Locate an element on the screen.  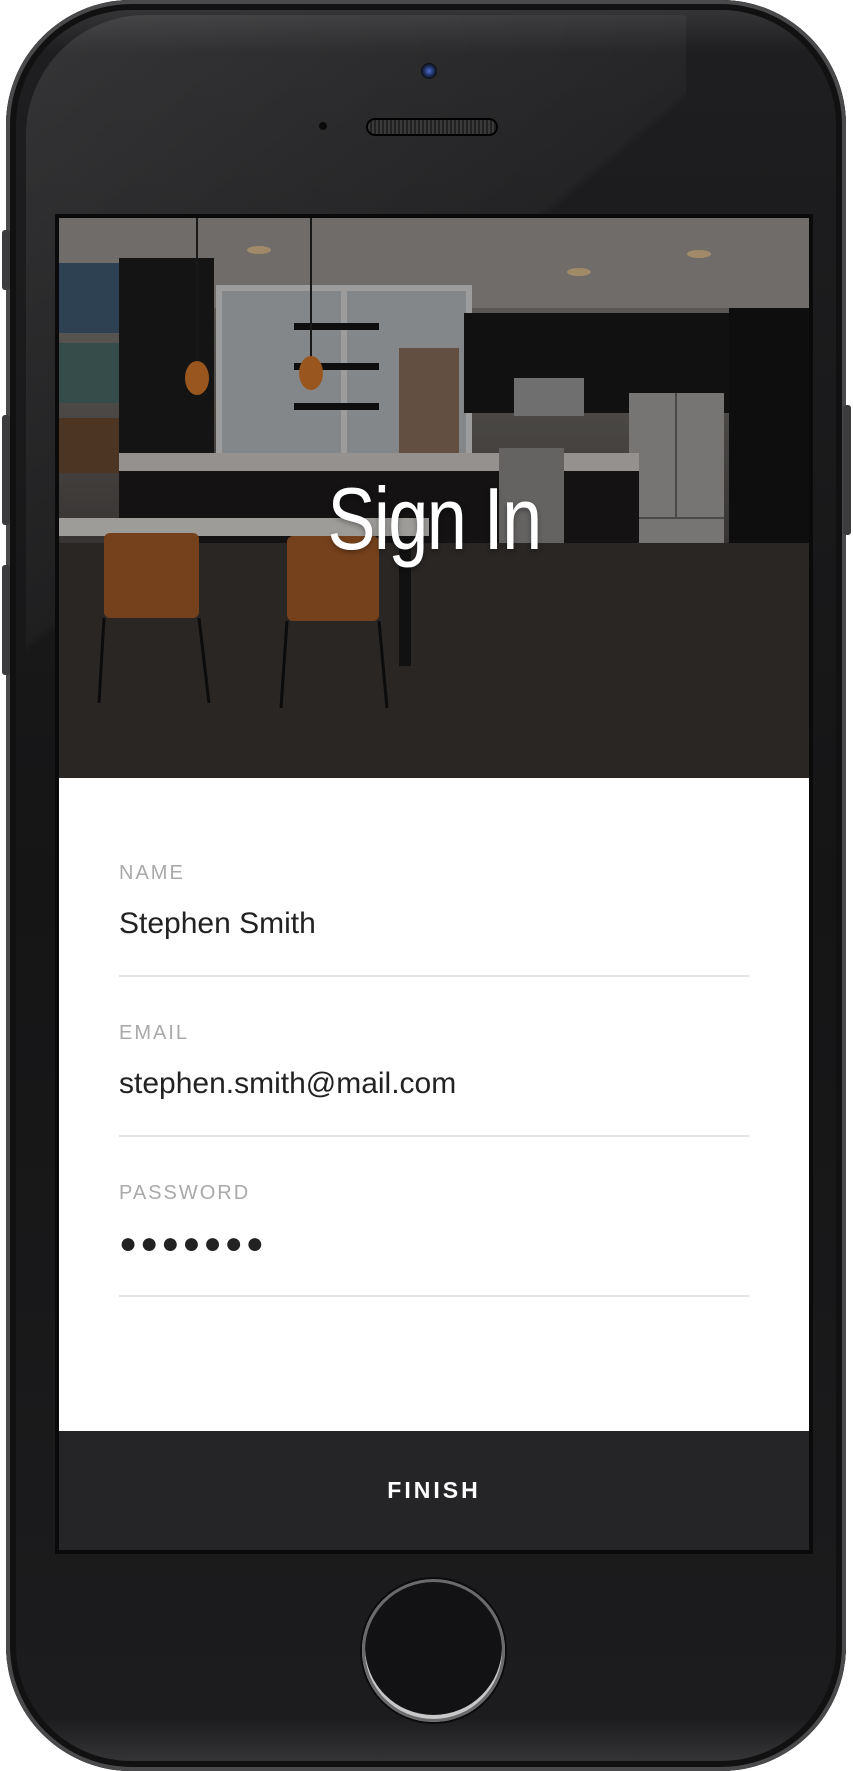
name-field: NAME is located at coordinates (434, 877).